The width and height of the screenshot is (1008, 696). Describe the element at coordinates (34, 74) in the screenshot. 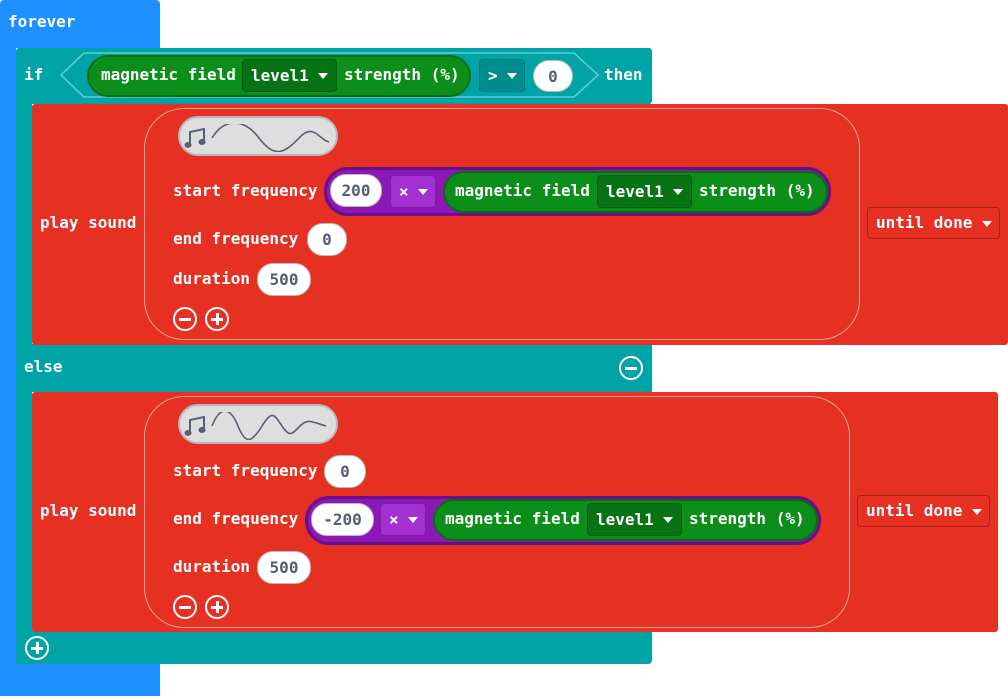

I see `if-label: if` at that location.